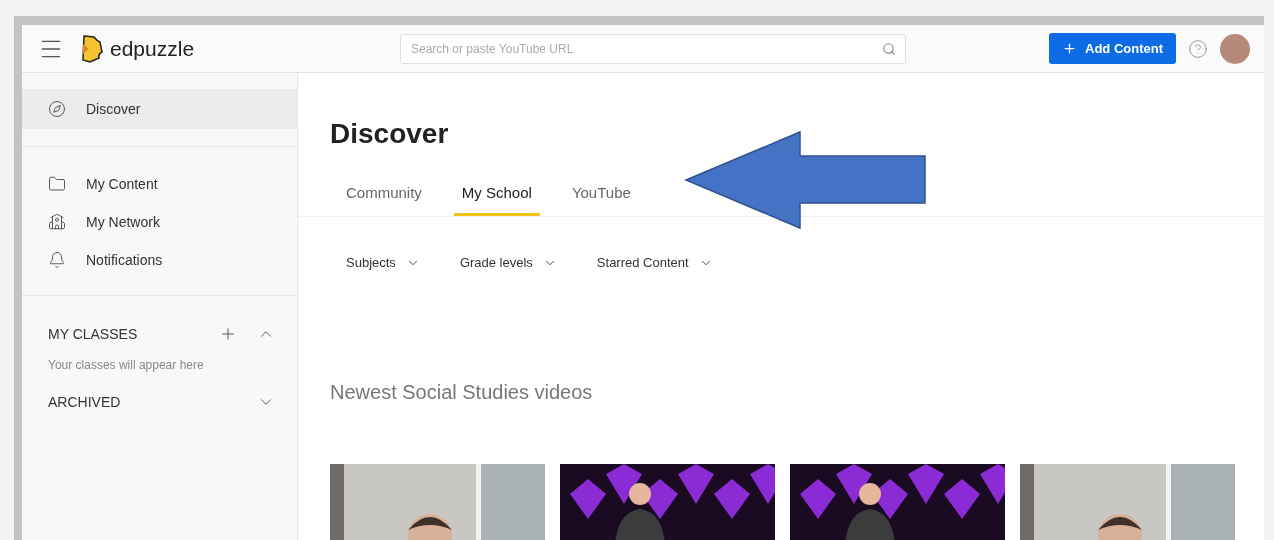 Image resolution: width=1274 pixels, height=540 pixels. I want to click on logo-text: edpuzzle, so click(152, 48).